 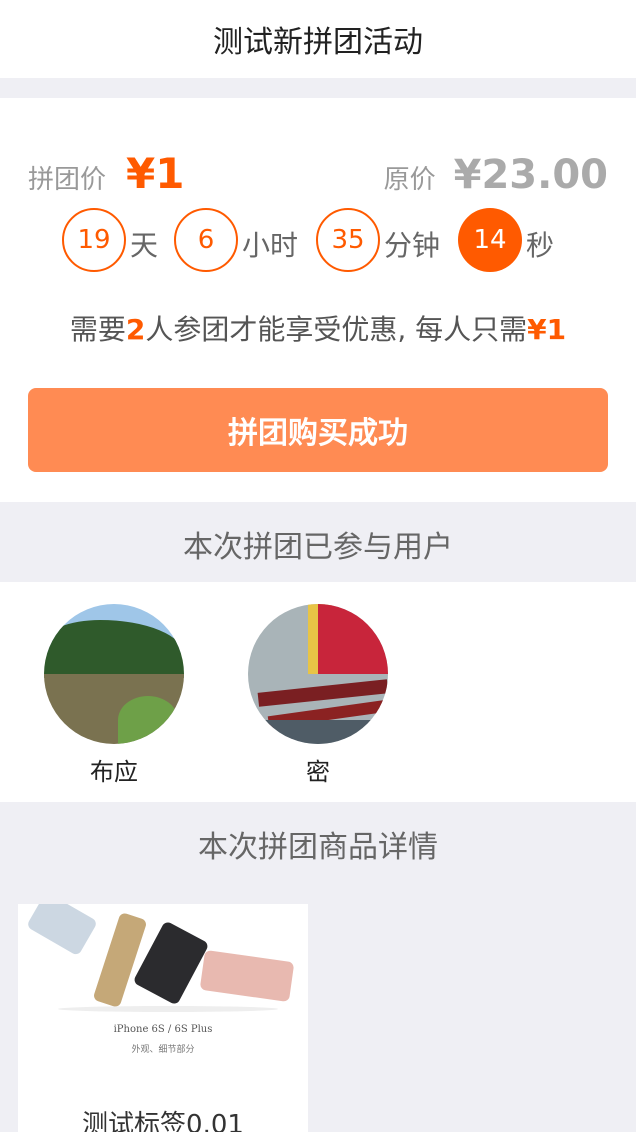 I want to click on product-card: iPhone 6S / 6S Plus 外观、细节部分 测试标签0.01, so click(x=163, y=1018).